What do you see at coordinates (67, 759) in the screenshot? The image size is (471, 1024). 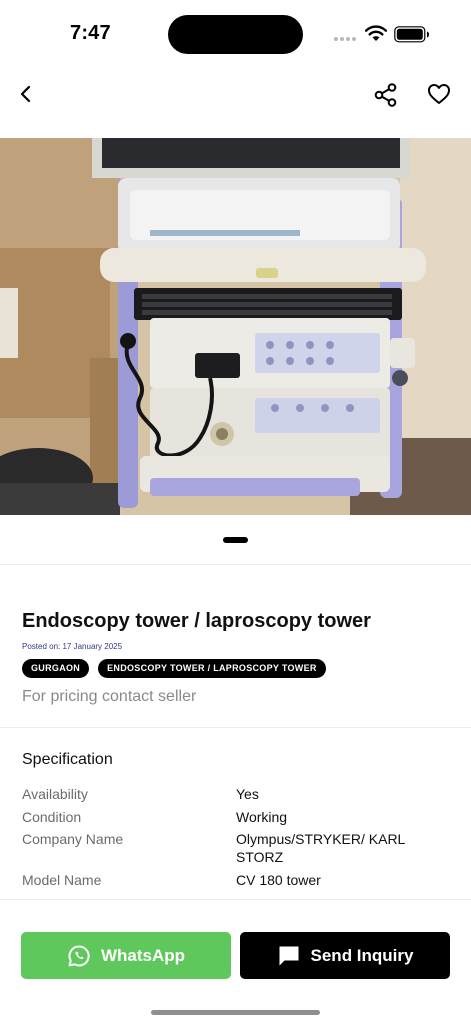 I see `specification-heading: Specification` at bounding box center [67, 759].